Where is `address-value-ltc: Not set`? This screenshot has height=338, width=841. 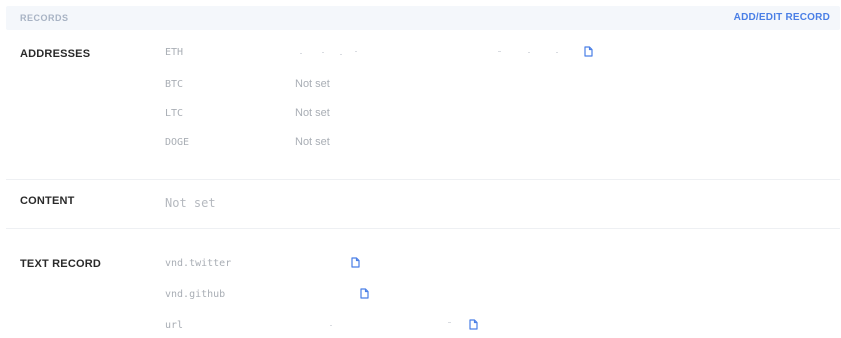
address-value-ltc: Not set is located at coordinates (312, 113).